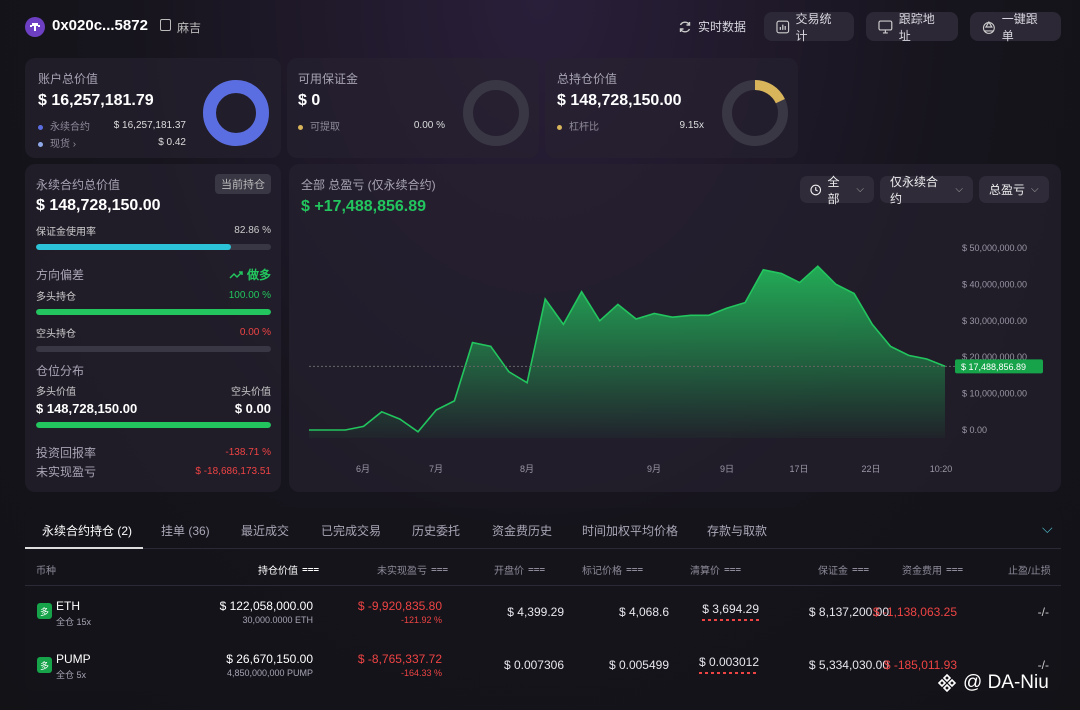 Image resolution: width=1080 pixels, height=710 pixels. Describe the element at coordinates (715, 569) in the screenshot. I see `th-liq-price: 清算价 ⩶` at that location.